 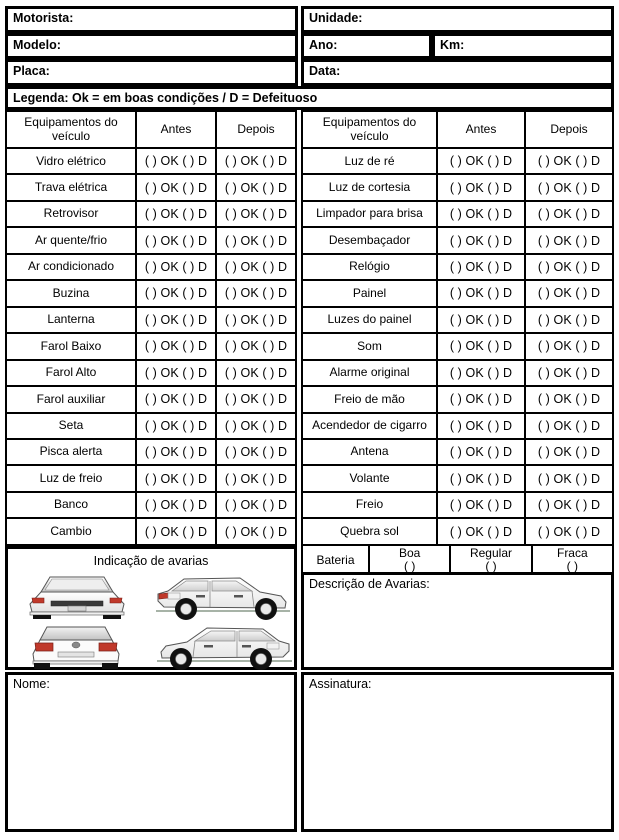 I want to click on field-data: Data:, so click(x=457, y=72).